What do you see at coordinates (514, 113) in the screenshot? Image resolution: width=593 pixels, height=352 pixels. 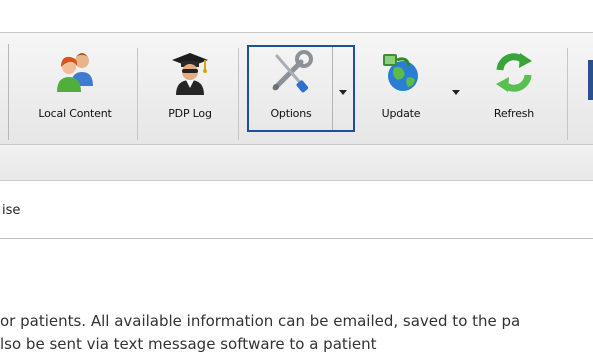 I see `refresh-label: Refresh` at bounding box center [514, 113].